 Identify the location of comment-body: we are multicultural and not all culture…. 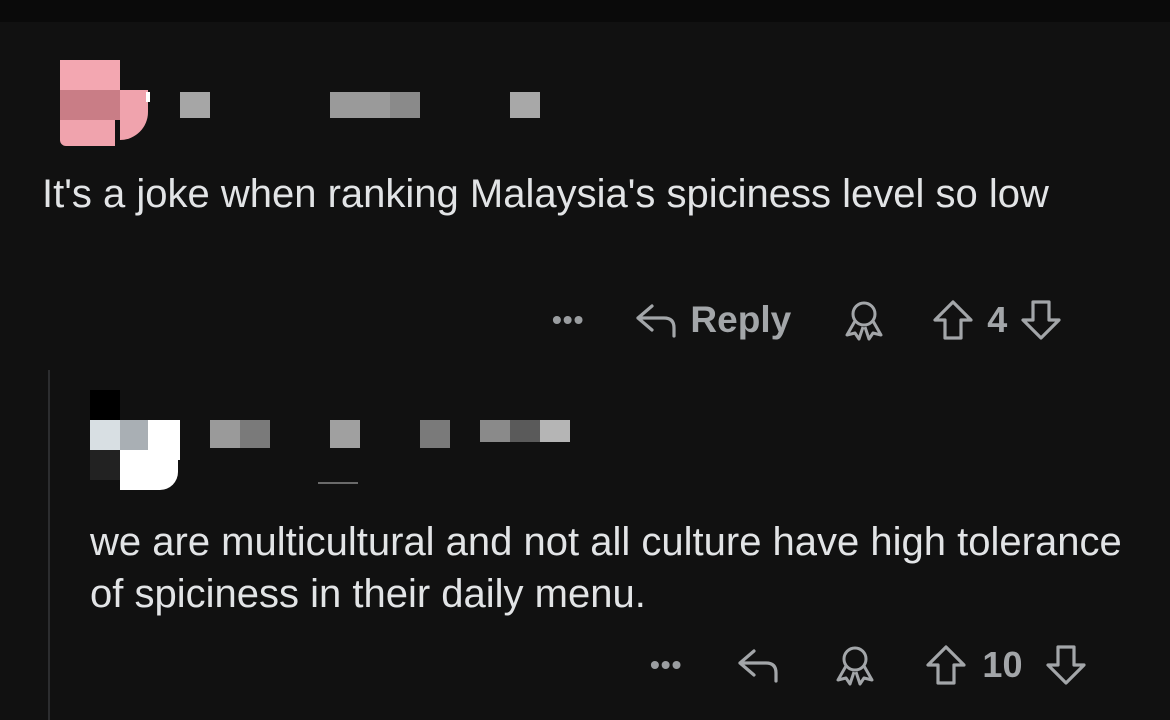
(606, 568).